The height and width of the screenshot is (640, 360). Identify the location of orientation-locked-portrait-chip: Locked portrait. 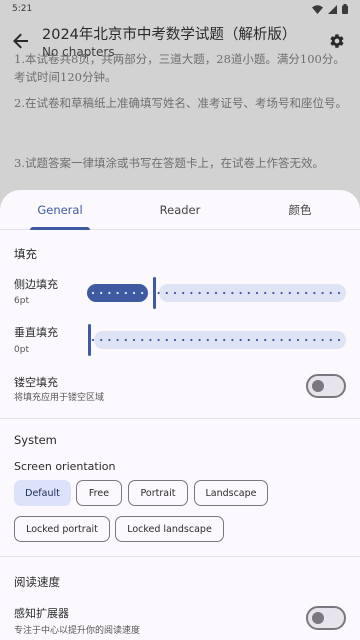
(62, 529).